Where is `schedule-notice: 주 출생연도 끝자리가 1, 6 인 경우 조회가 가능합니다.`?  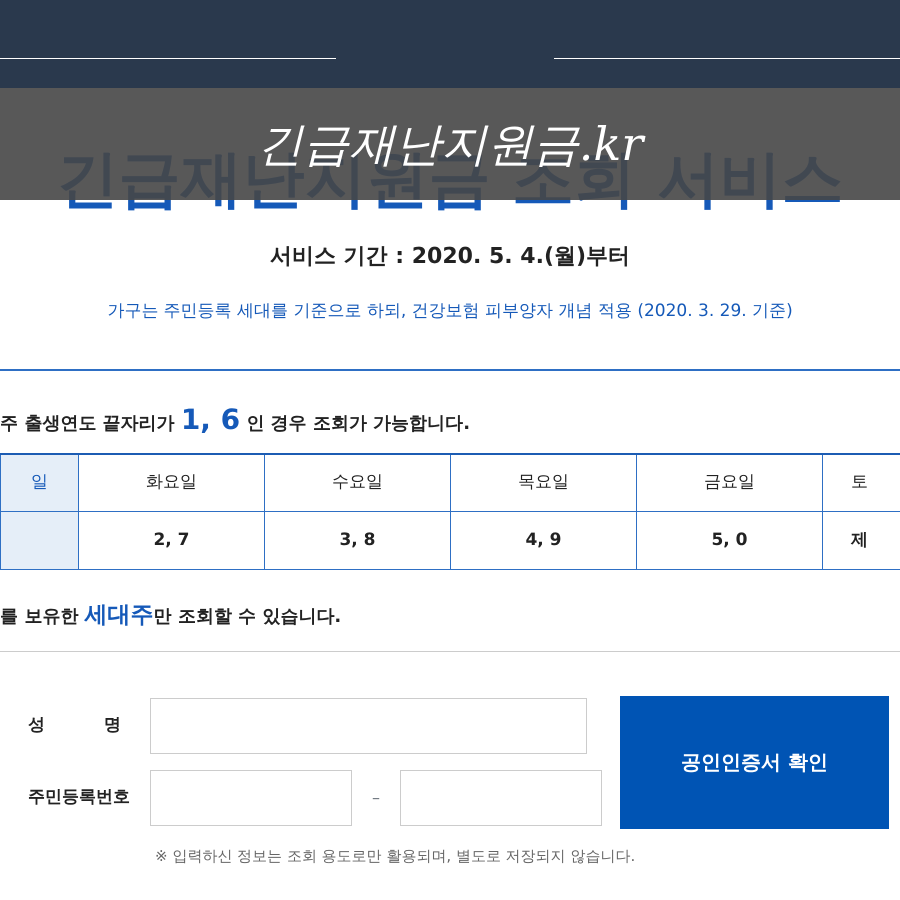 schedule-notice: 주 출생연도 끝자리가 1, 6 인 경우 조회가 가능합니다. is located at coordinates (236, 420).